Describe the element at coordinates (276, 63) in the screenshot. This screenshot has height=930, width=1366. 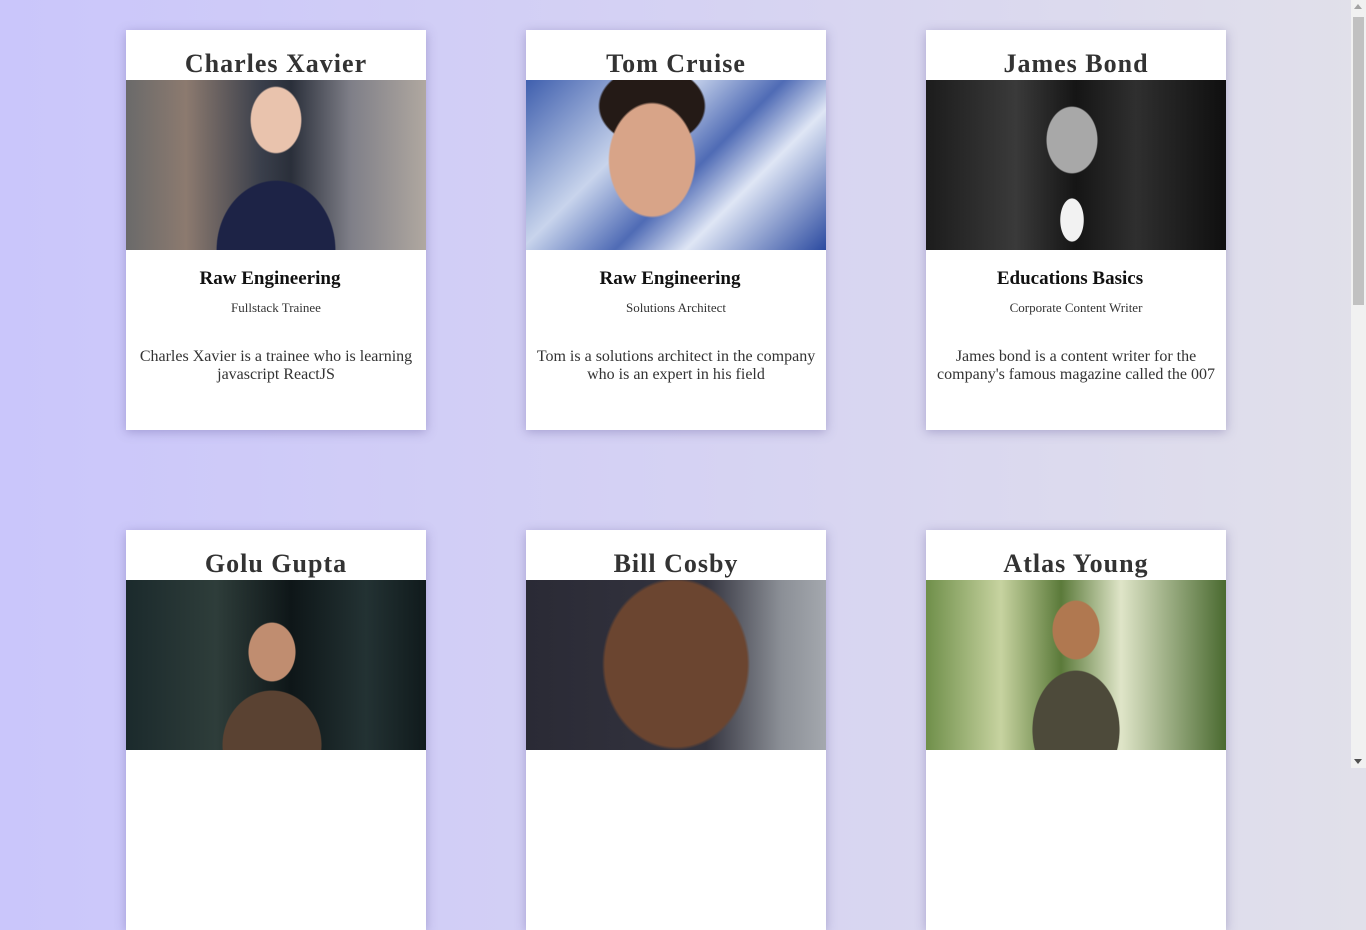
I see `card-name: Charles Xavier` at that location.